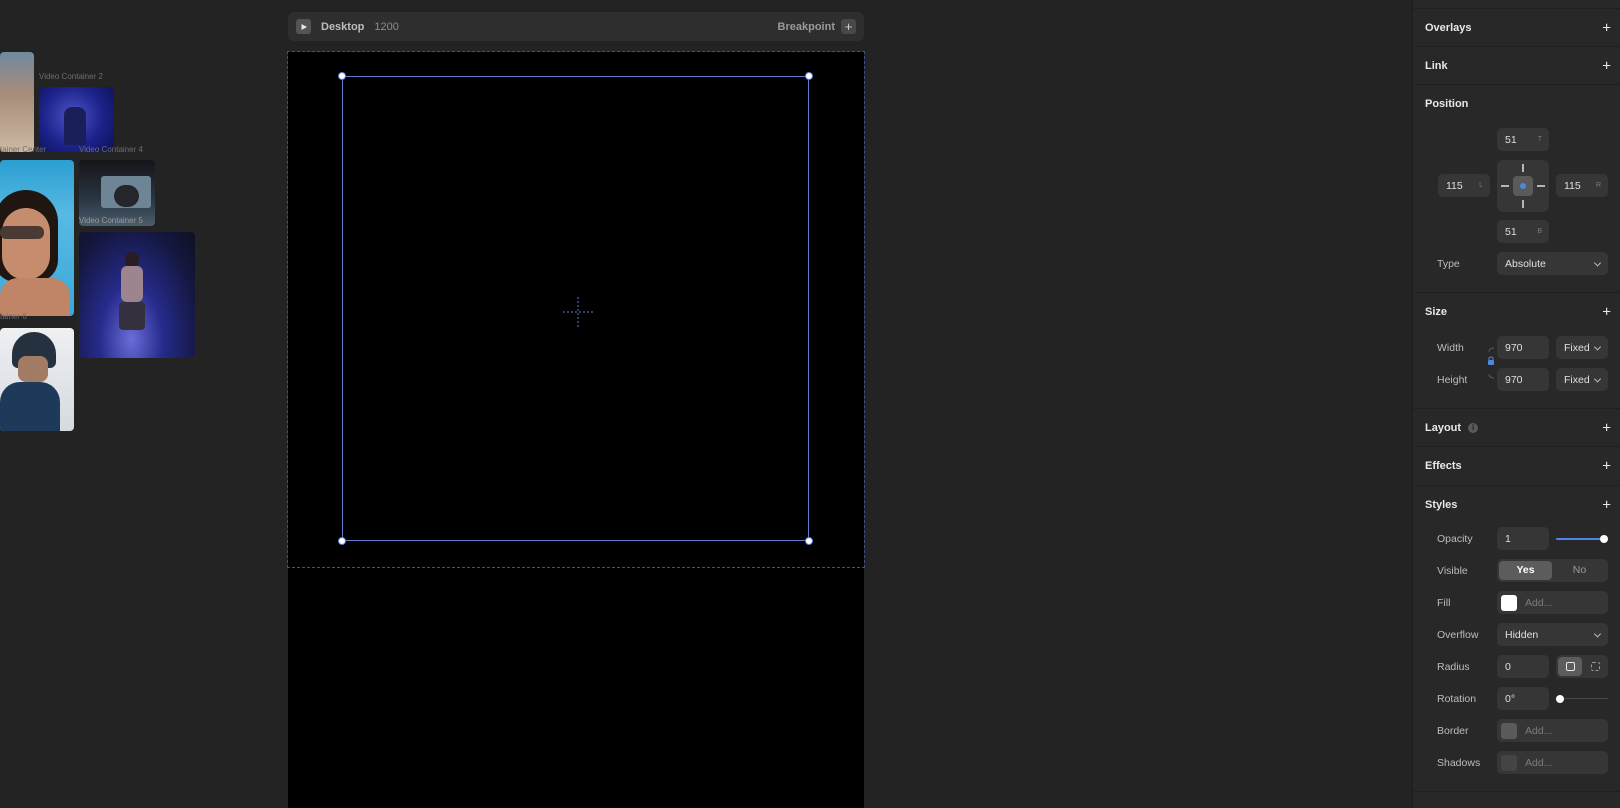 This screenshot has height=808, width=1620. What do you see at coordinates (1436, 311) in the screenshot?
I see `size-title: Size` at bounding box center [1436, 311].